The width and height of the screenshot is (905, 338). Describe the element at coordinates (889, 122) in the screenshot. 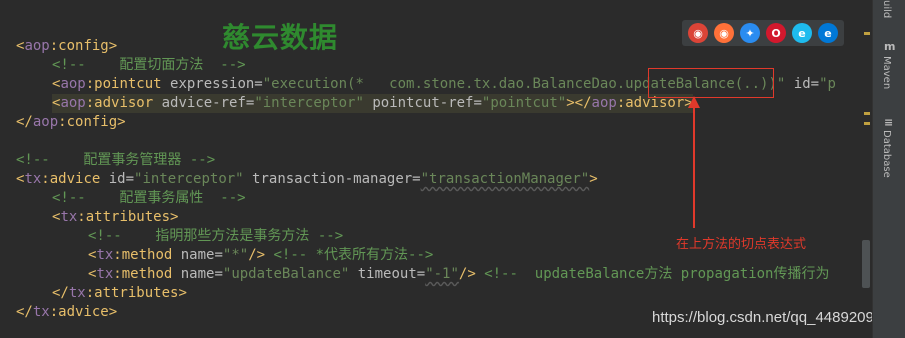

I see `database-icon: ≡` at that location.